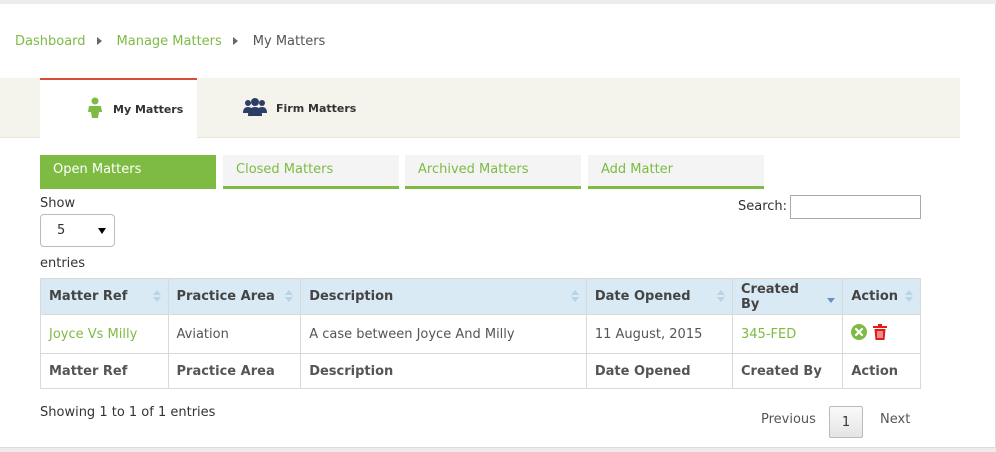 The width and height of the screenshot is (996, 452). Describe the element at coordinates (493, 172) in the screenshot. I see `tab-archived-matters: Archived Matters` at that location.